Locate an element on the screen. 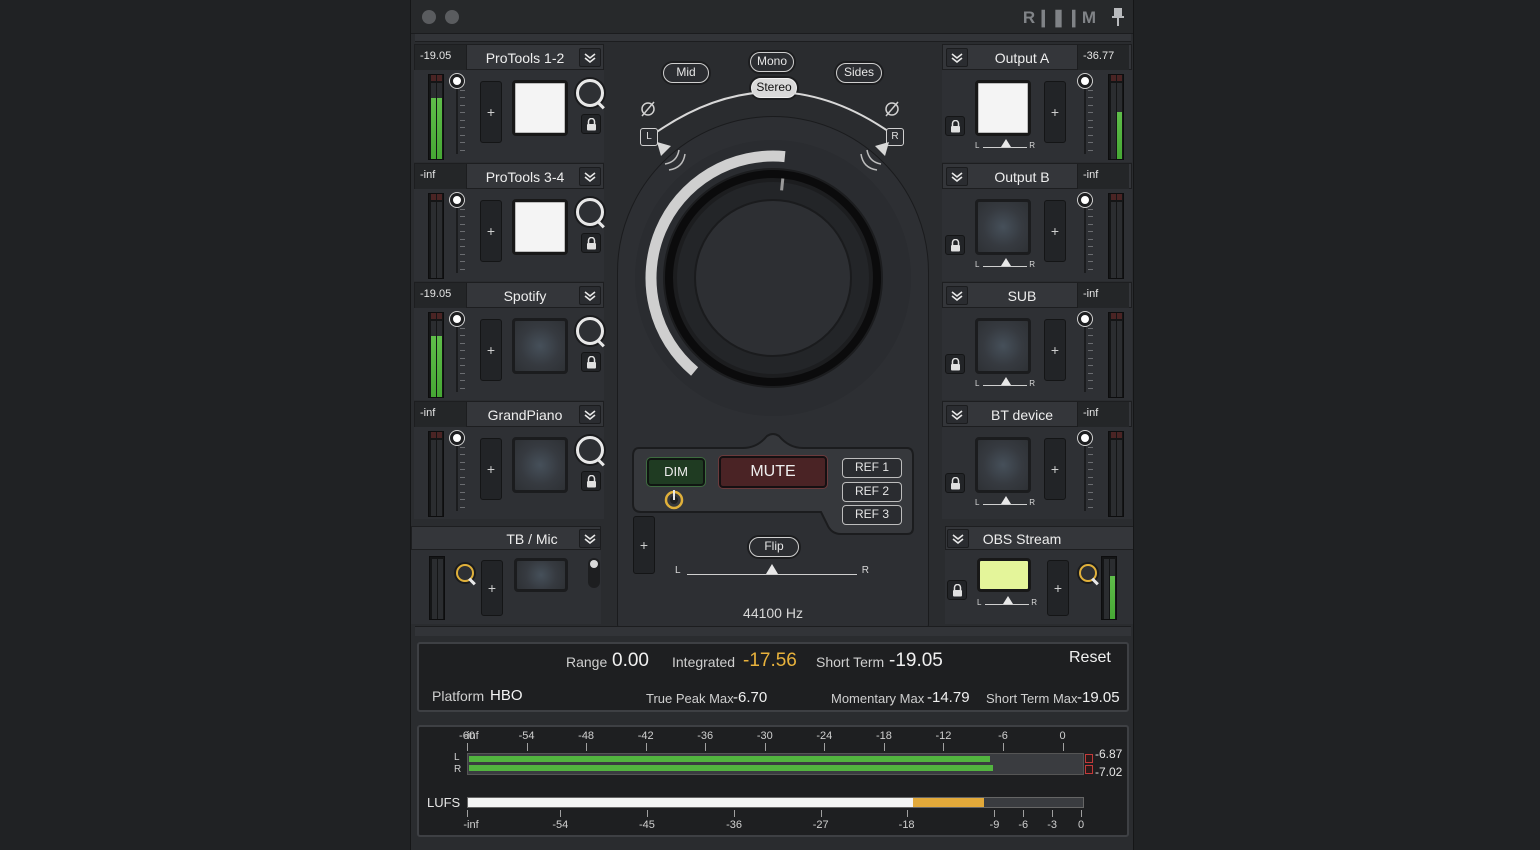 The image size is (1540, 850). center-plus-button: + is located at coordinates (644, 545).